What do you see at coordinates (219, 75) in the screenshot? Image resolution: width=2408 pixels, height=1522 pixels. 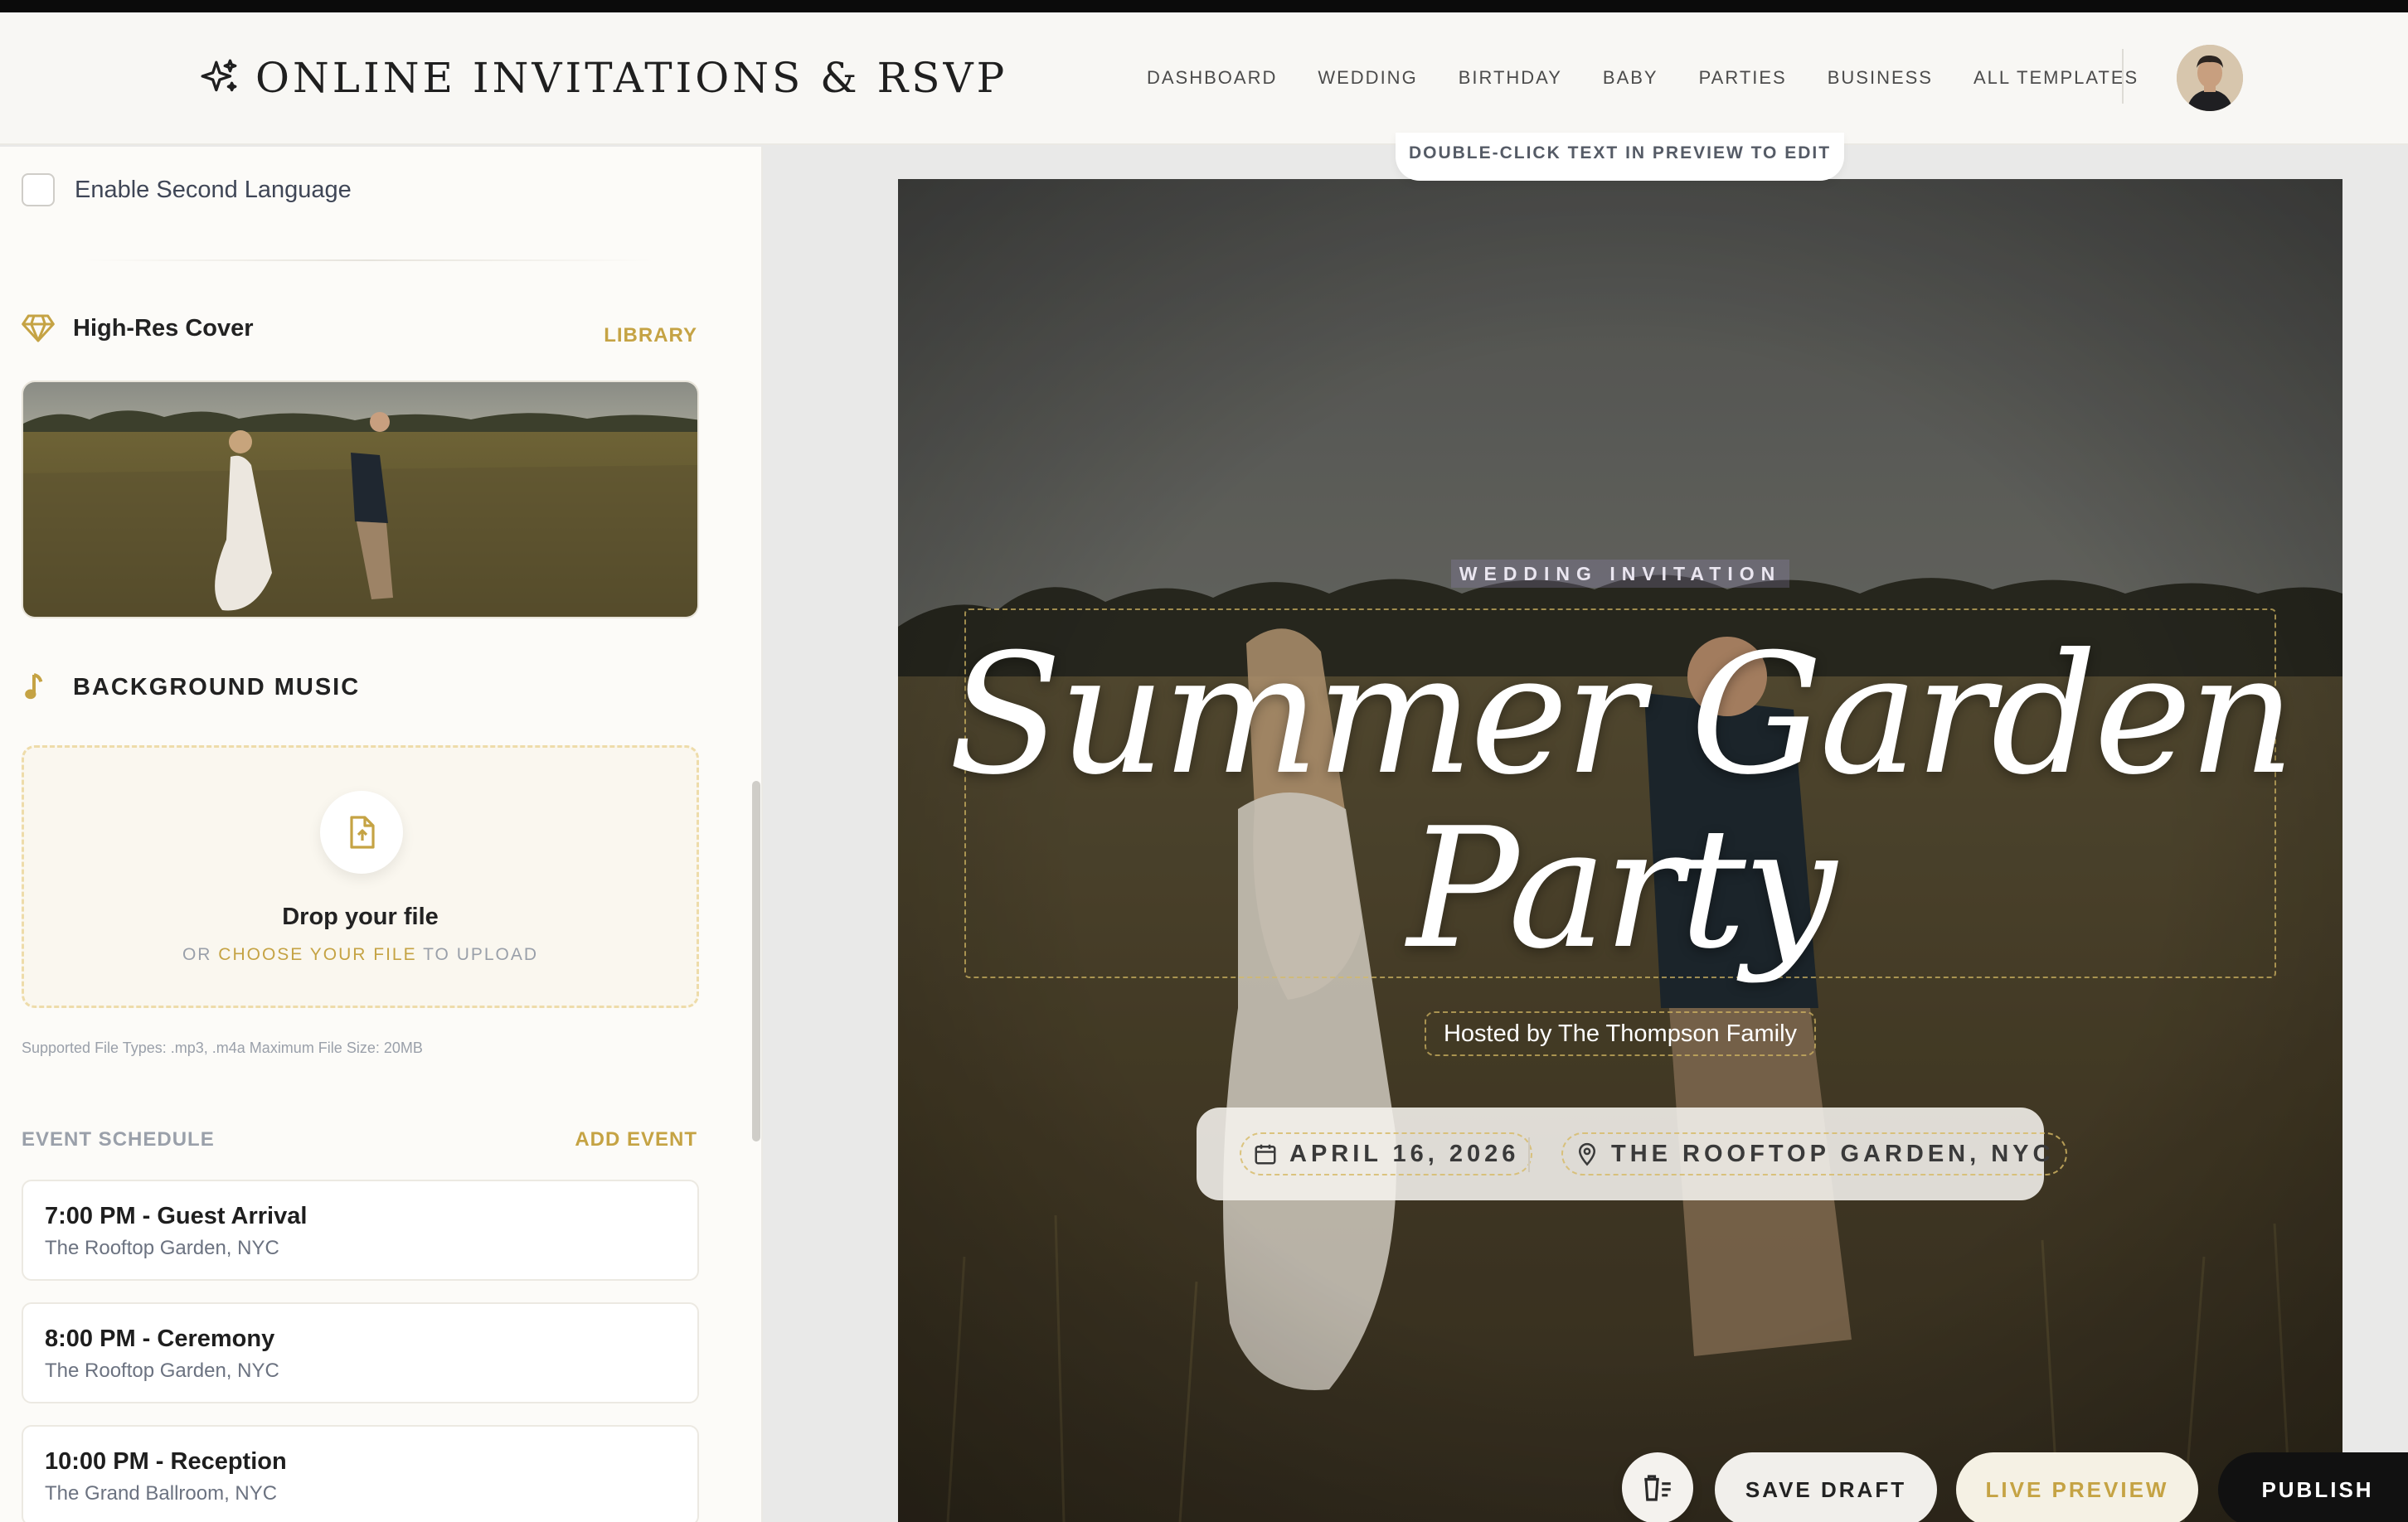 I see `sparkle-icon` at bounding box center [219, 75].